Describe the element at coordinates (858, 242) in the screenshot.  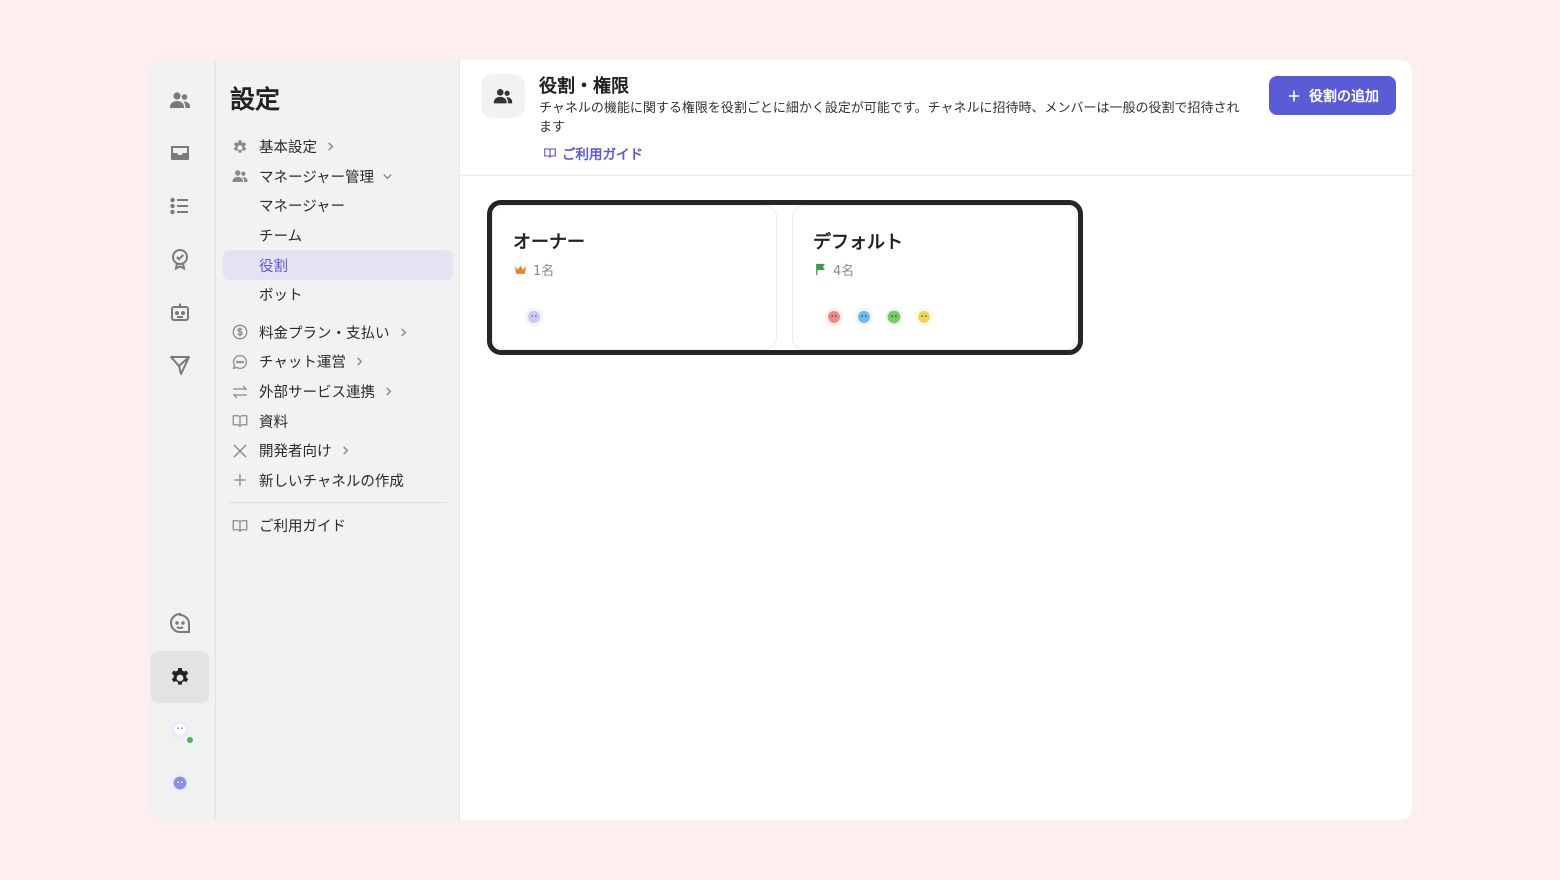
I see `role-name: デフォルト` at that location.